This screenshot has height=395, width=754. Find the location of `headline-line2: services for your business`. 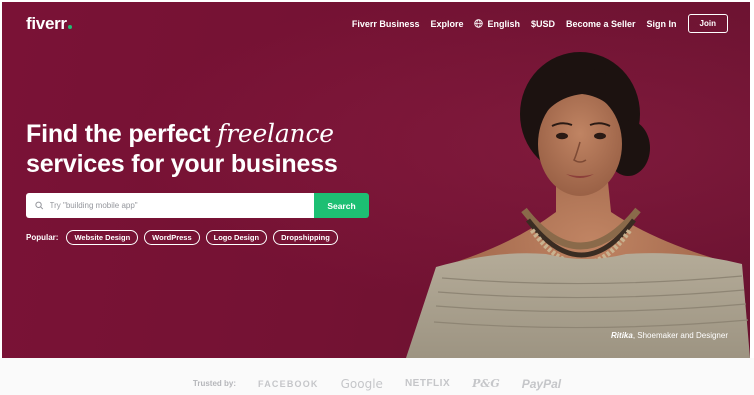

headline-line2: services for your business is located at coordinates (182, 164).